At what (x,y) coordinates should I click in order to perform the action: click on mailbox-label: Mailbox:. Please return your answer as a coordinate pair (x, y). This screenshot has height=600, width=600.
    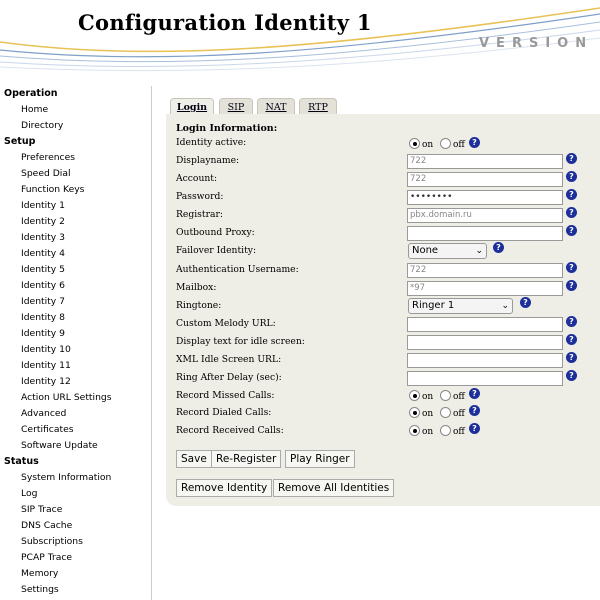
    Looking at the image, I should click on (196, 287).